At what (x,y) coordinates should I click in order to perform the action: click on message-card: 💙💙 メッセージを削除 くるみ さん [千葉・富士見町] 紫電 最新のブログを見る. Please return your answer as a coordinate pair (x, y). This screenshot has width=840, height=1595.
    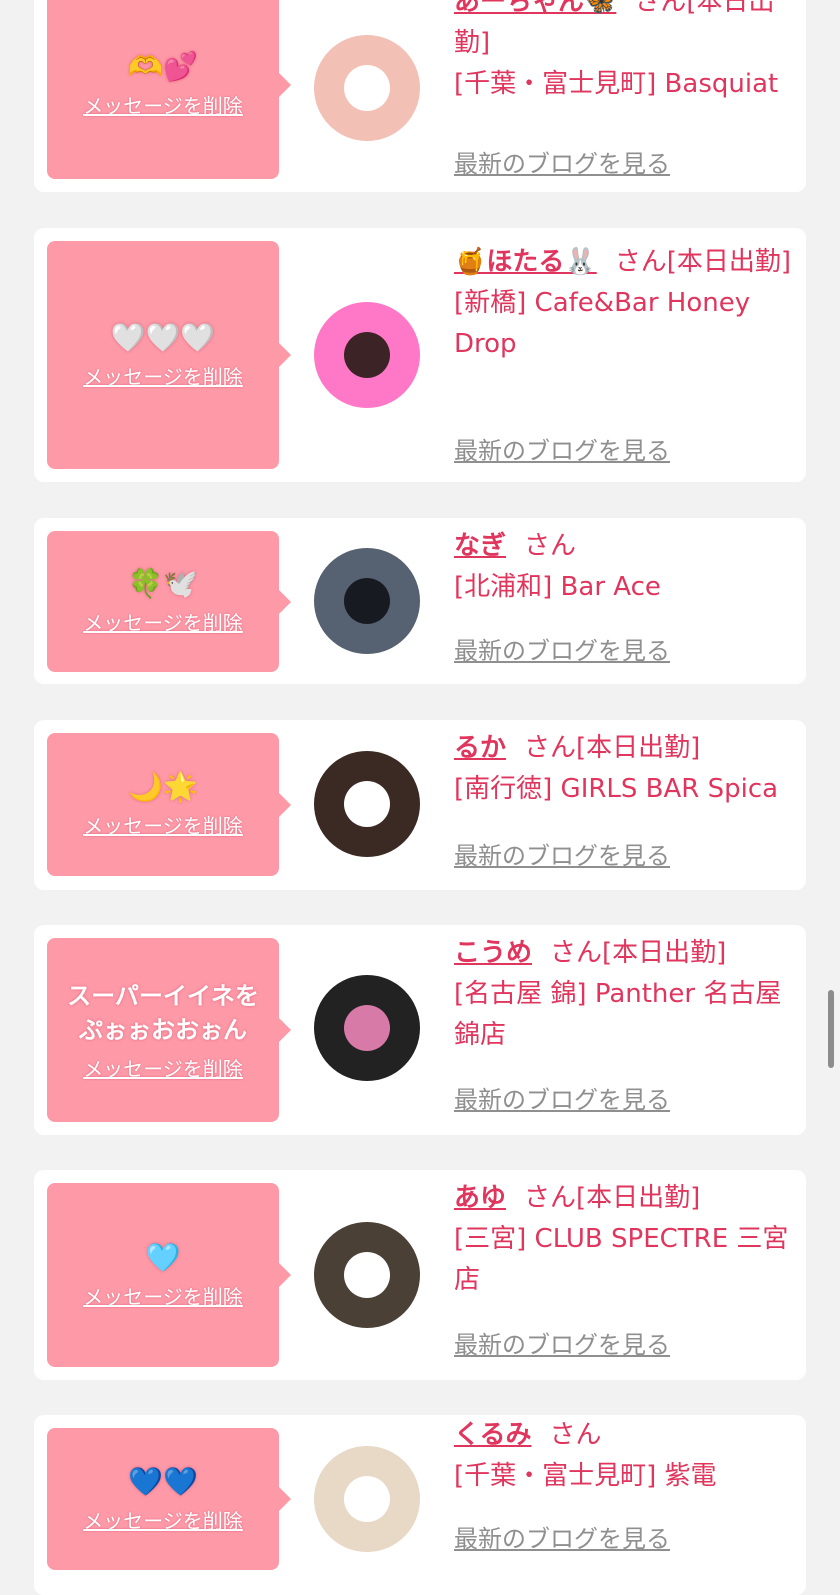
    Looking at the image, I should click on (420, 1505).